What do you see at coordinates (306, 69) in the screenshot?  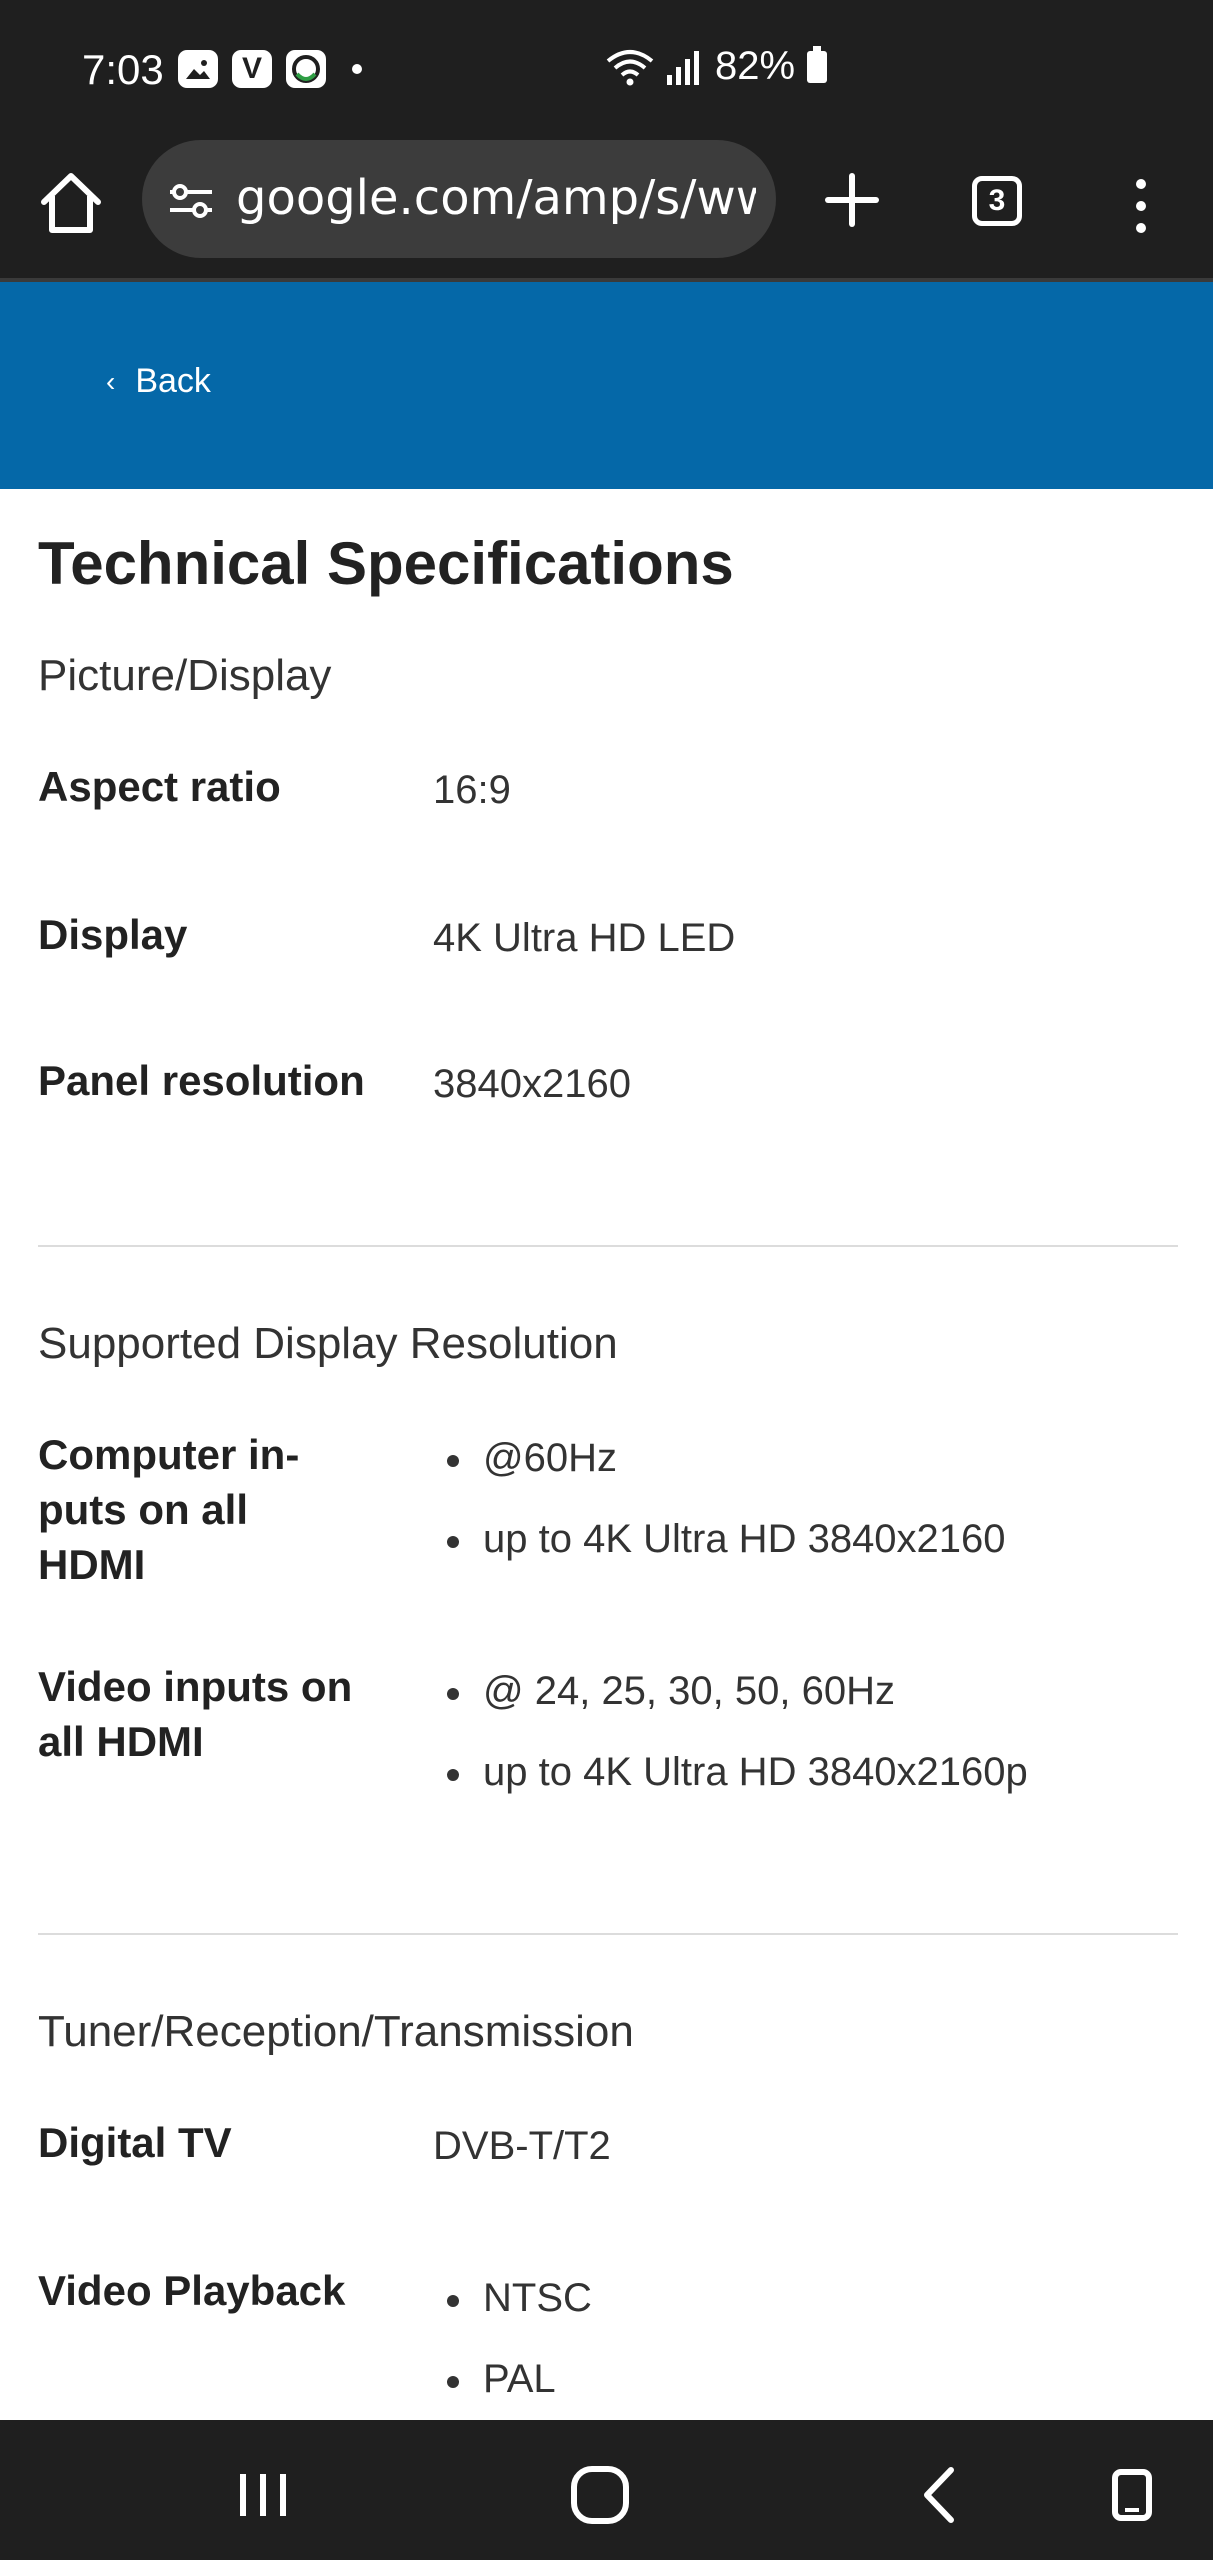 I see `e-app-icon` at bounding box center [306, 69].